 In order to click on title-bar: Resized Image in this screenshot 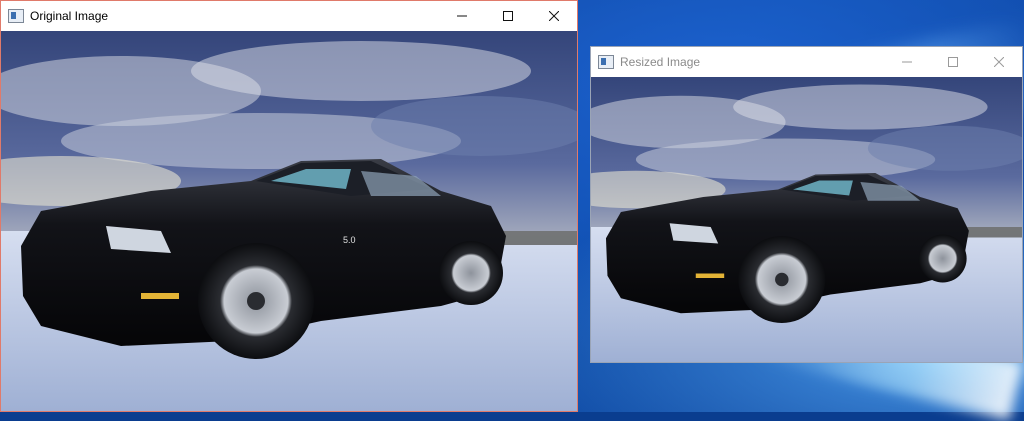, I will do `click(806, 62)`.